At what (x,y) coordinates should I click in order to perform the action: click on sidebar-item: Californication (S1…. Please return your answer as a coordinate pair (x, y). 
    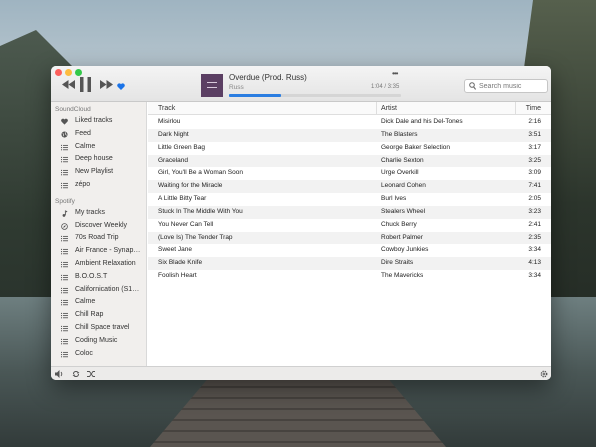
    Looking at the image, I should click on (98, 290).